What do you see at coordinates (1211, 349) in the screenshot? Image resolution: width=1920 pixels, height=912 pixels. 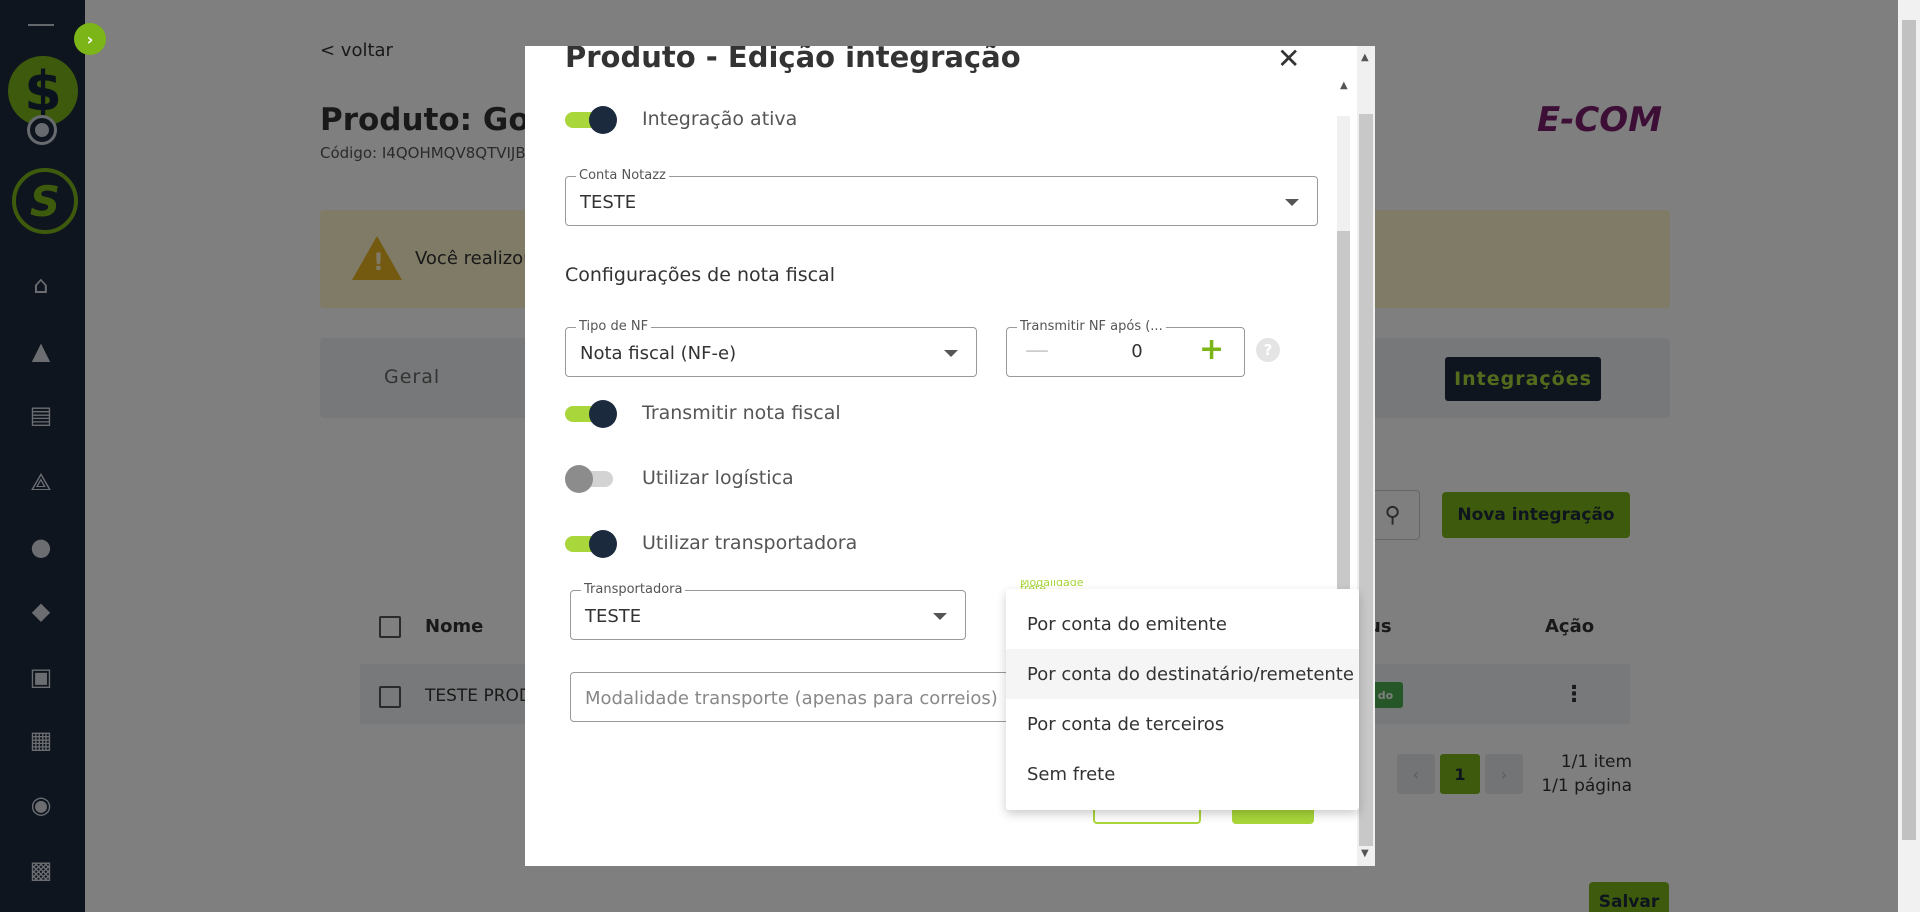 I see `plus-icon: +` at bounding box center [1211, 349].